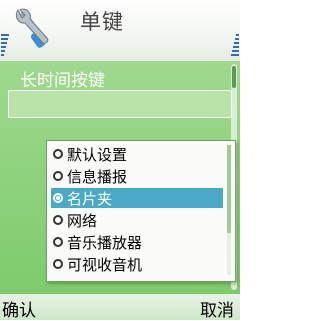 The image size is (320, 321). I want to click on option-label: 名片夹, so click(90, 198).